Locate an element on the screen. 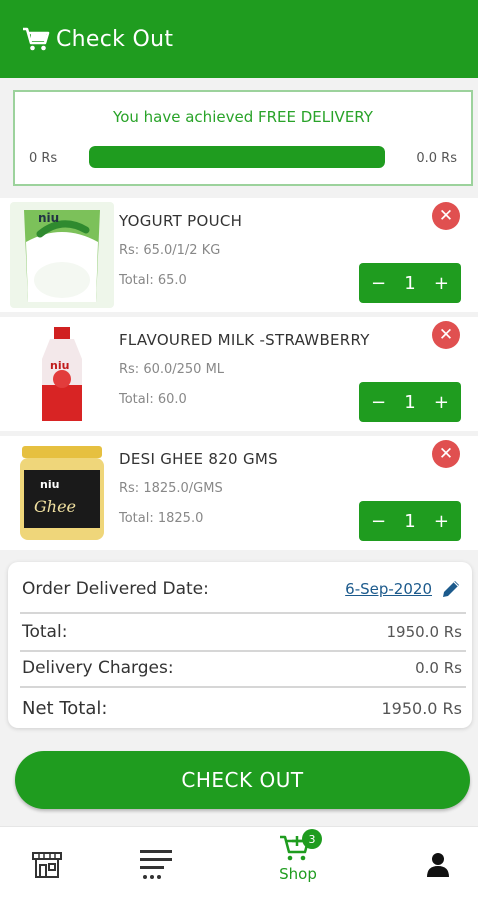 The height and width of the screenshot is (900, 478). nav-shop: 3 Shop is located at coordinates (300, 856).